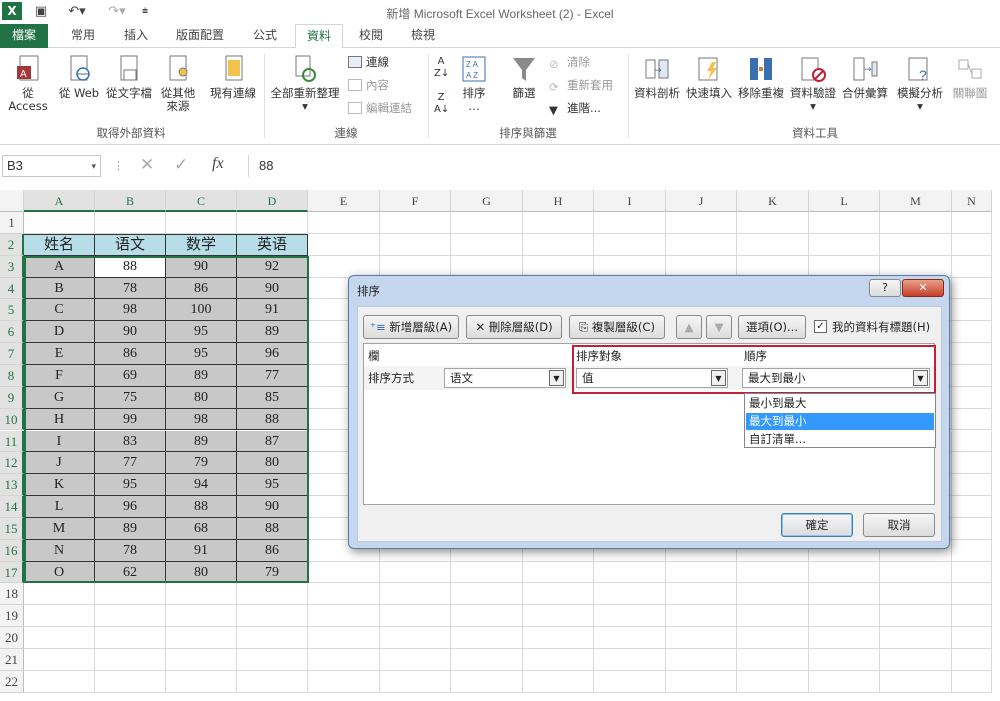 The height and width of the screenshot is (701, 1000). I want to click on table-cell: 80, so click(272, 463).